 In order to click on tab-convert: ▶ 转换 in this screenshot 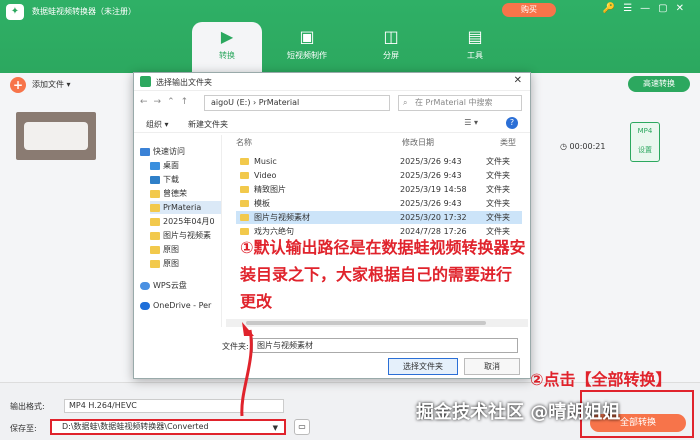, I will do `click(227, 47)`.